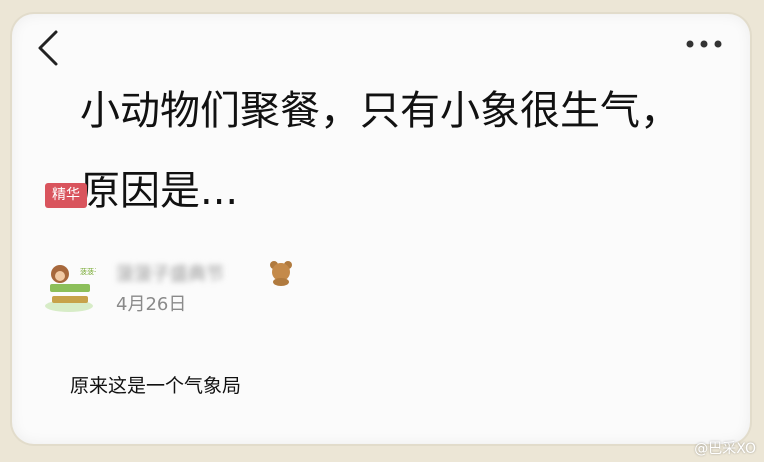 The image size is (764, 462). Describe the element at coordinates (66, 195) in the screenshot. I see `featured-tag-badge: 精华` at that location.